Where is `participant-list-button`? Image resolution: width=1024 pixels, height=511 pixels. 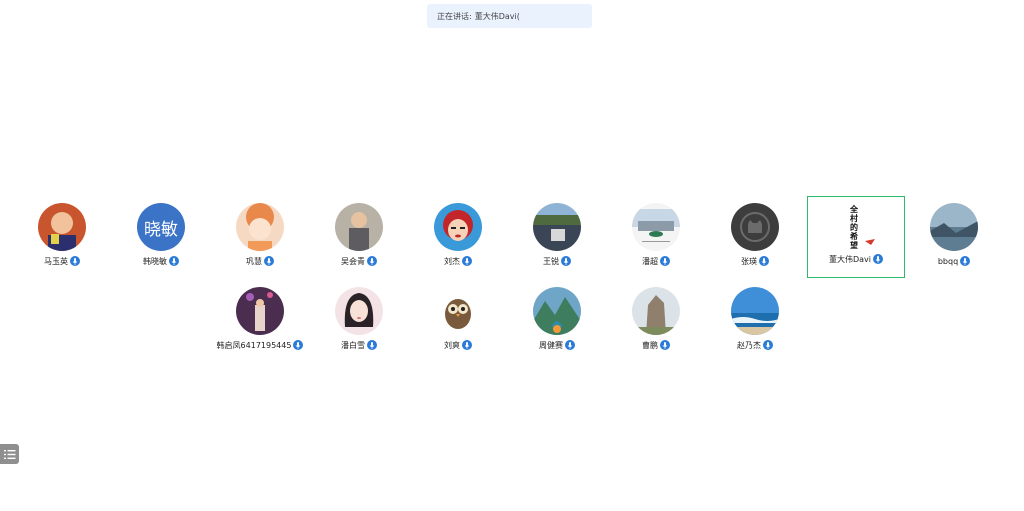 participant-list-button is located at coordinates (9, 454).